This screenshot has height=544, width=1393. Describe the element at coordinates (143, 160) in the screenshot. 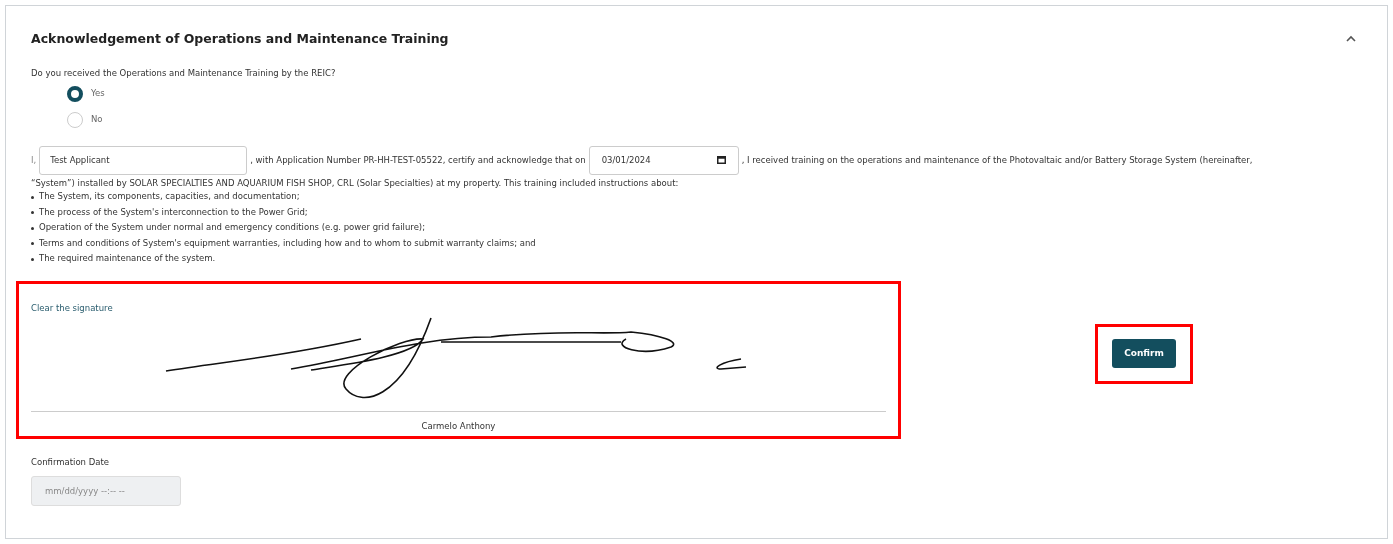

I see `name-field: Test Applicant` at that location.